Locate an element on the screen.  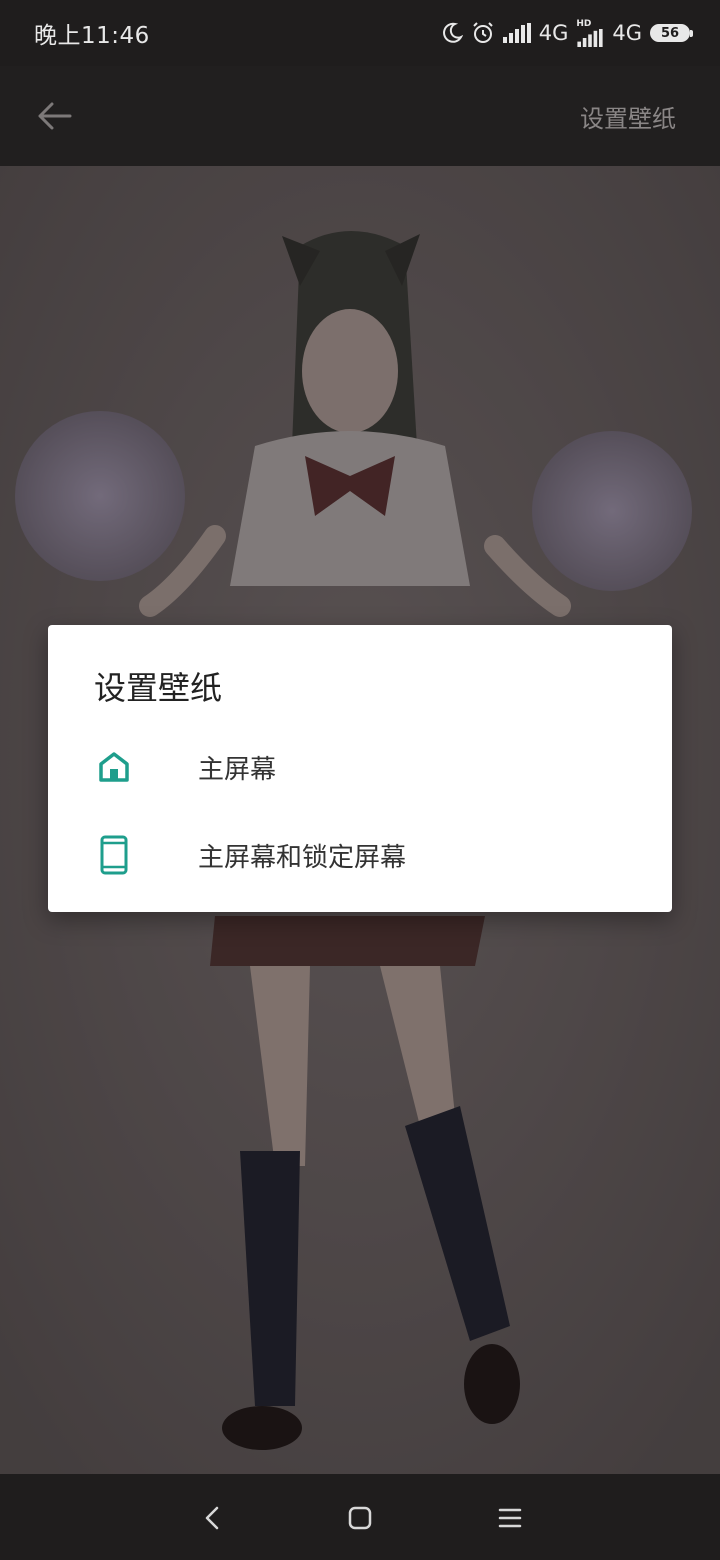
option-home-and-lock-screen: 主屏幕和锁定屏幕 is located at coordinates (360, 855).